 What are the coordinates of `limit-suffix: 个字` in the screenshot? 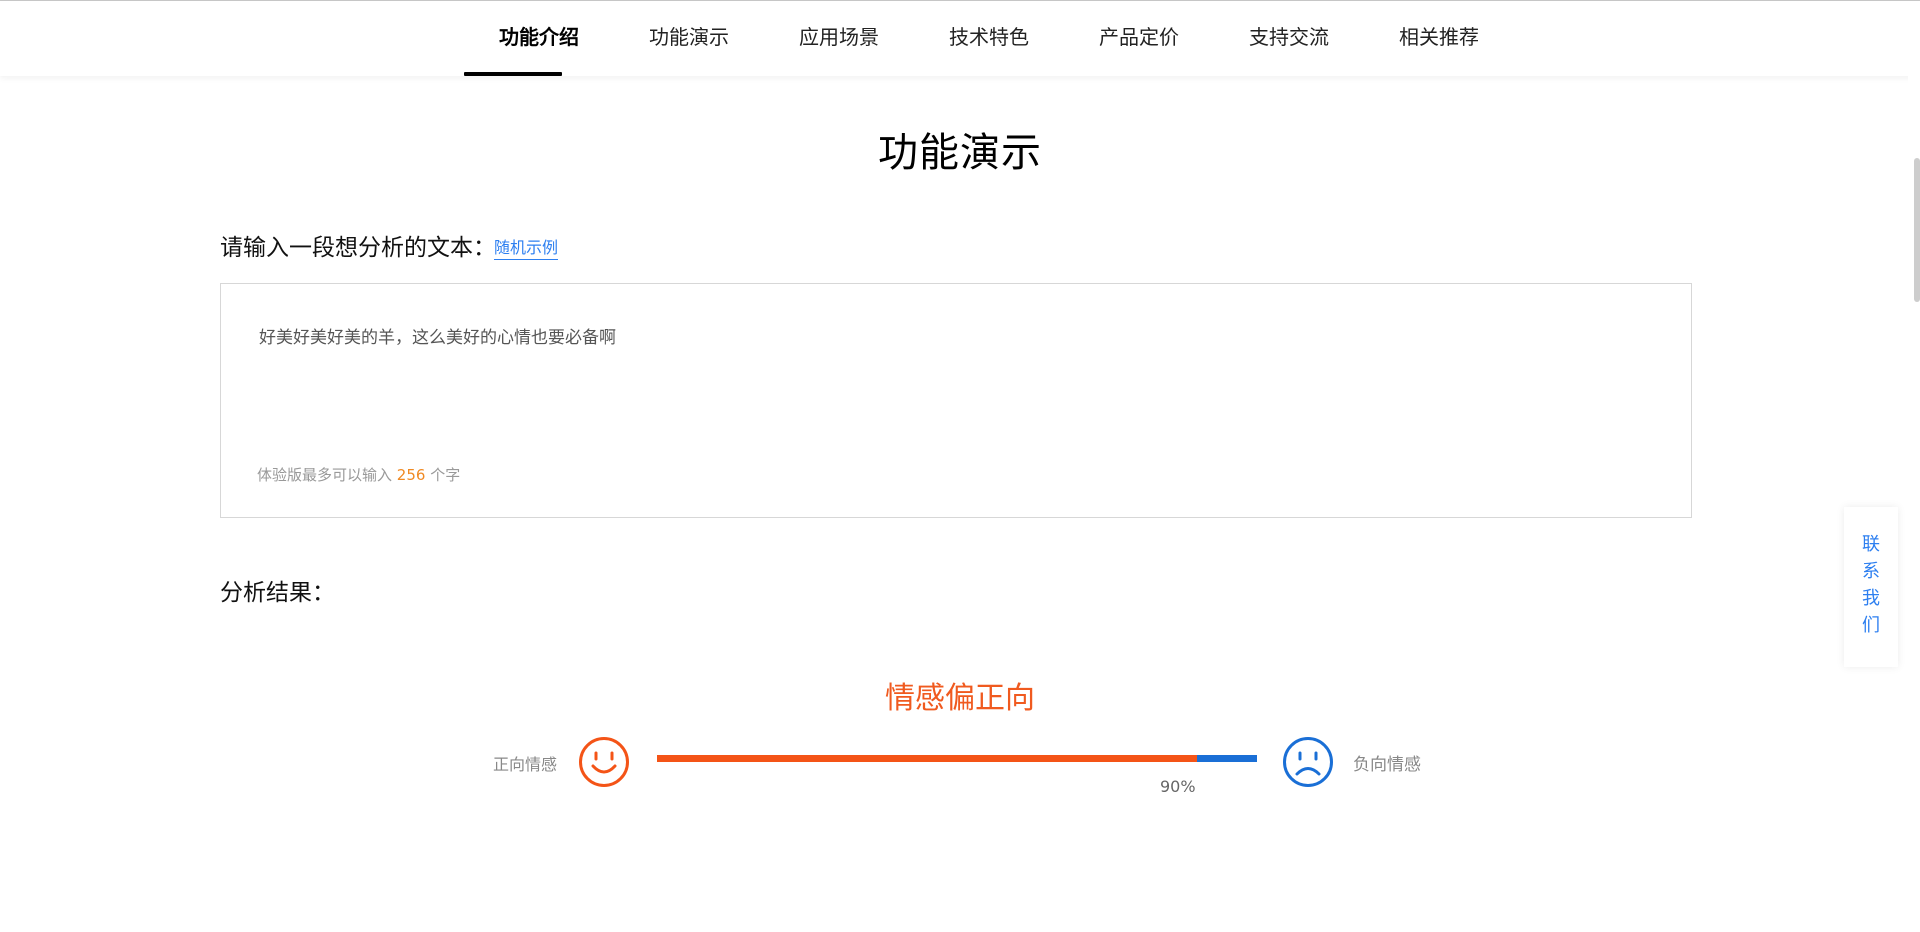 It's located at (445, 475).